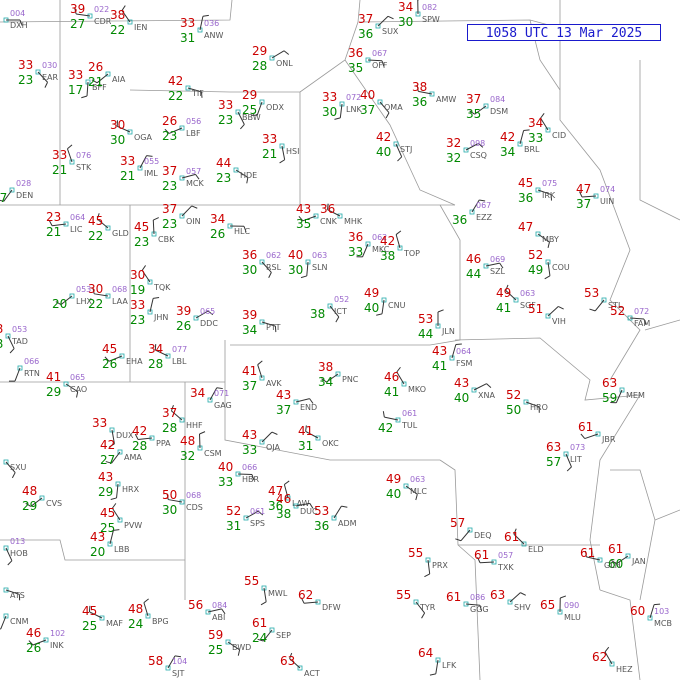 This screenshot has height=680, width=680. I want to click on station-plot-den: 17 028 DEN, so click(16, 192).